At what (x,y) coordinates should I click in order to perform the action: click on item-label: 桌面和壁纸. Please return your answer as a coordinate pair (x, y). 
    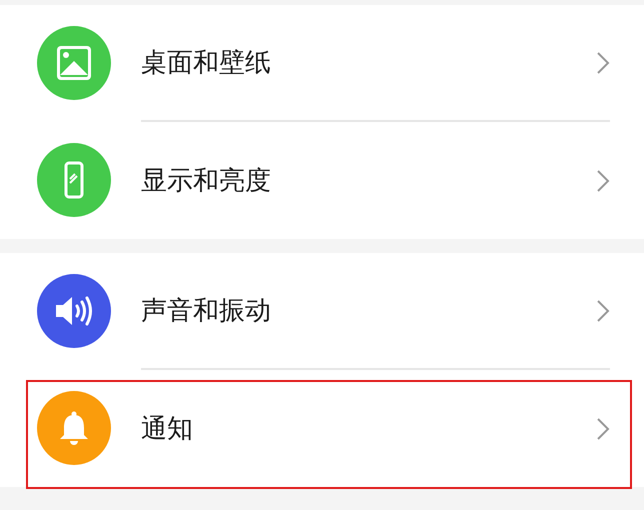
    Looking at the image, I should click on (206, 63).